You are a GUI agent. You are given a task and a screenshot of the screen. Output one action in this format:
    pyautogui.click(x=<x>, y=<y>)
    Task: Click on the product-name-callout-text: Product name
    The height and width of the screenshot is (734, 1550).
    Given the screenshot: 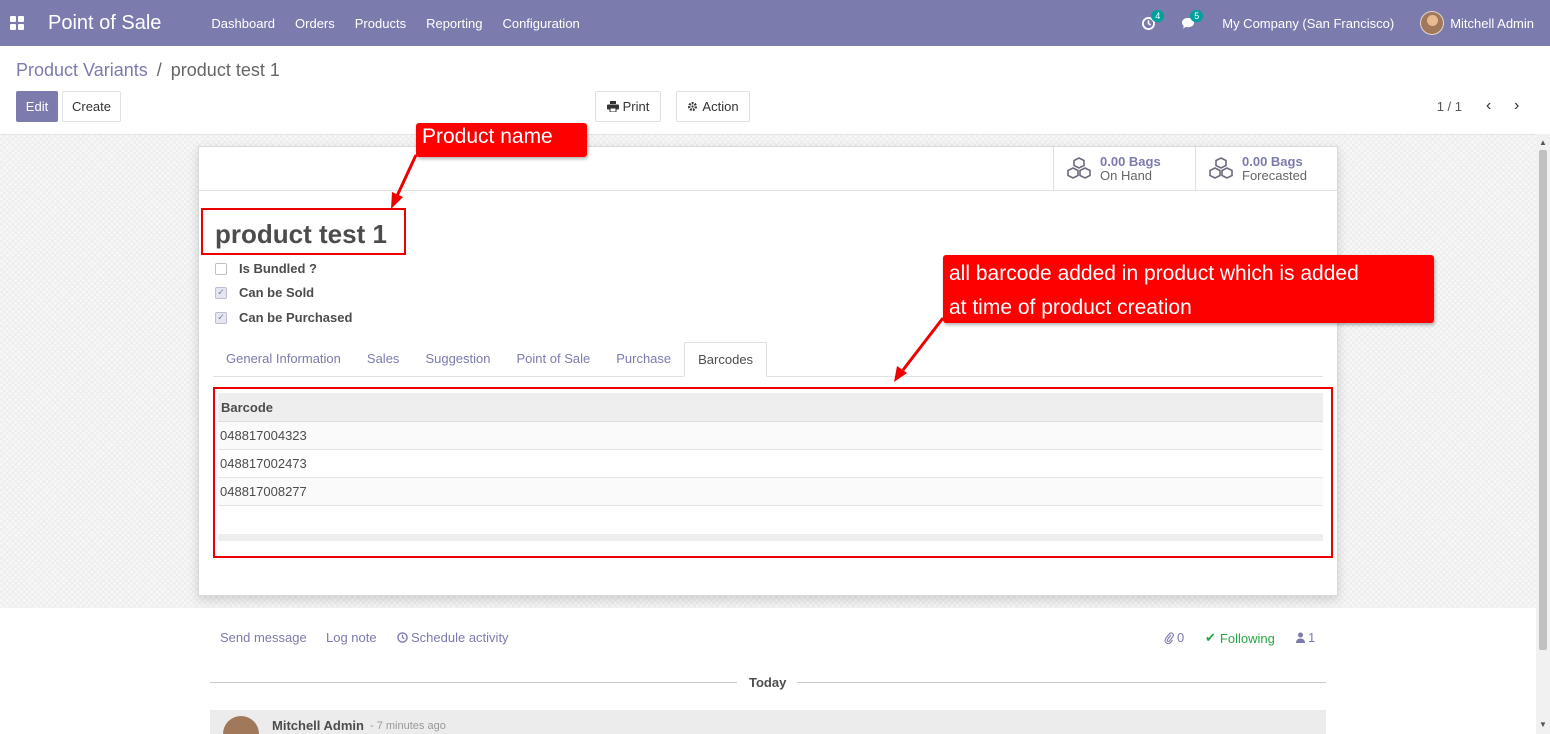 What is the action you would take?
    pyautogui.click(x=487, y=136)
    